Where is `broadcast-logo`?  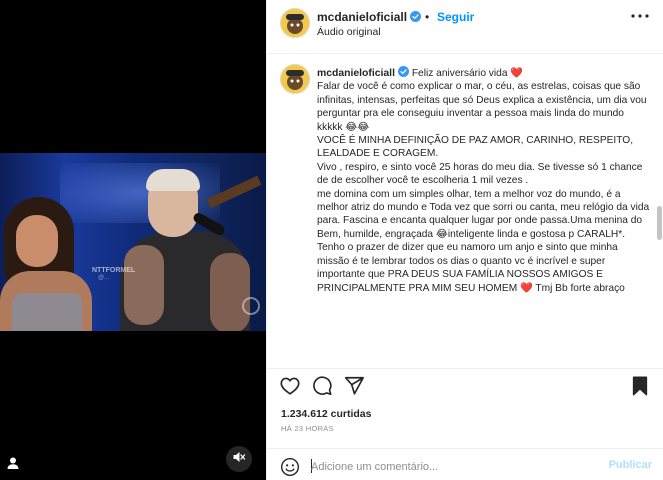 broadcast-logo is located at coordinates (251, 306).